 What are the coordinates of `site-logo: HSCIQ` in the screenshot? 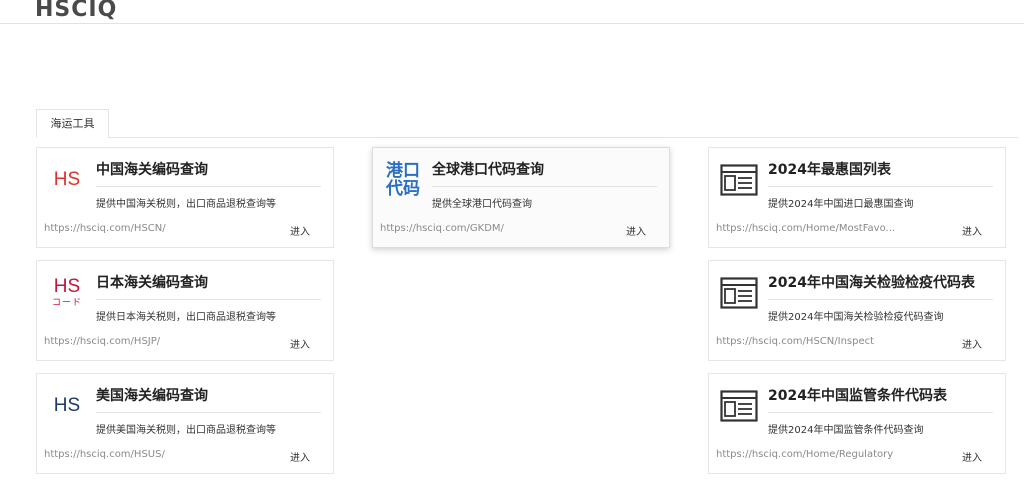 It's located at (76, 11).